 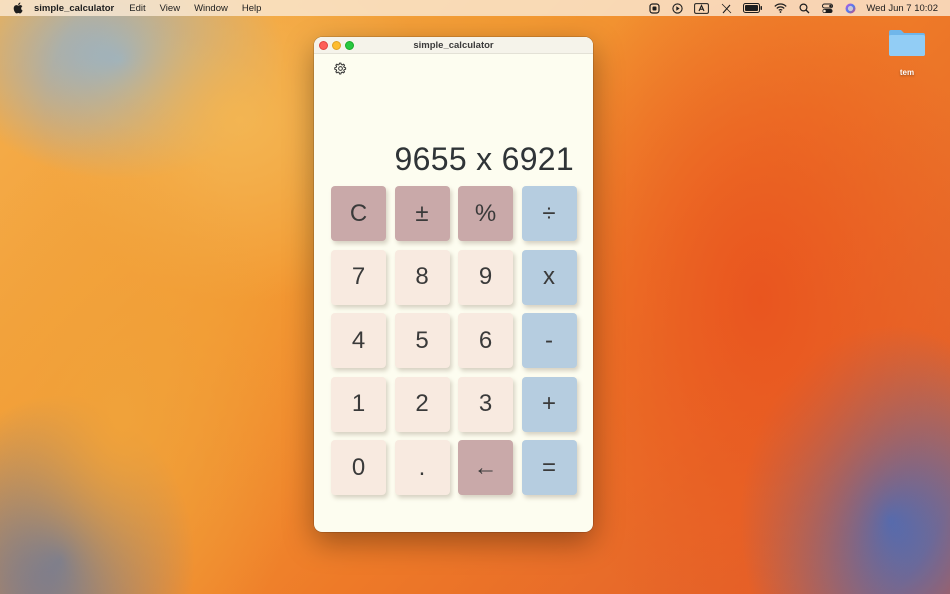 I want to click on folder-label: tem, so click(x=907, y=72).